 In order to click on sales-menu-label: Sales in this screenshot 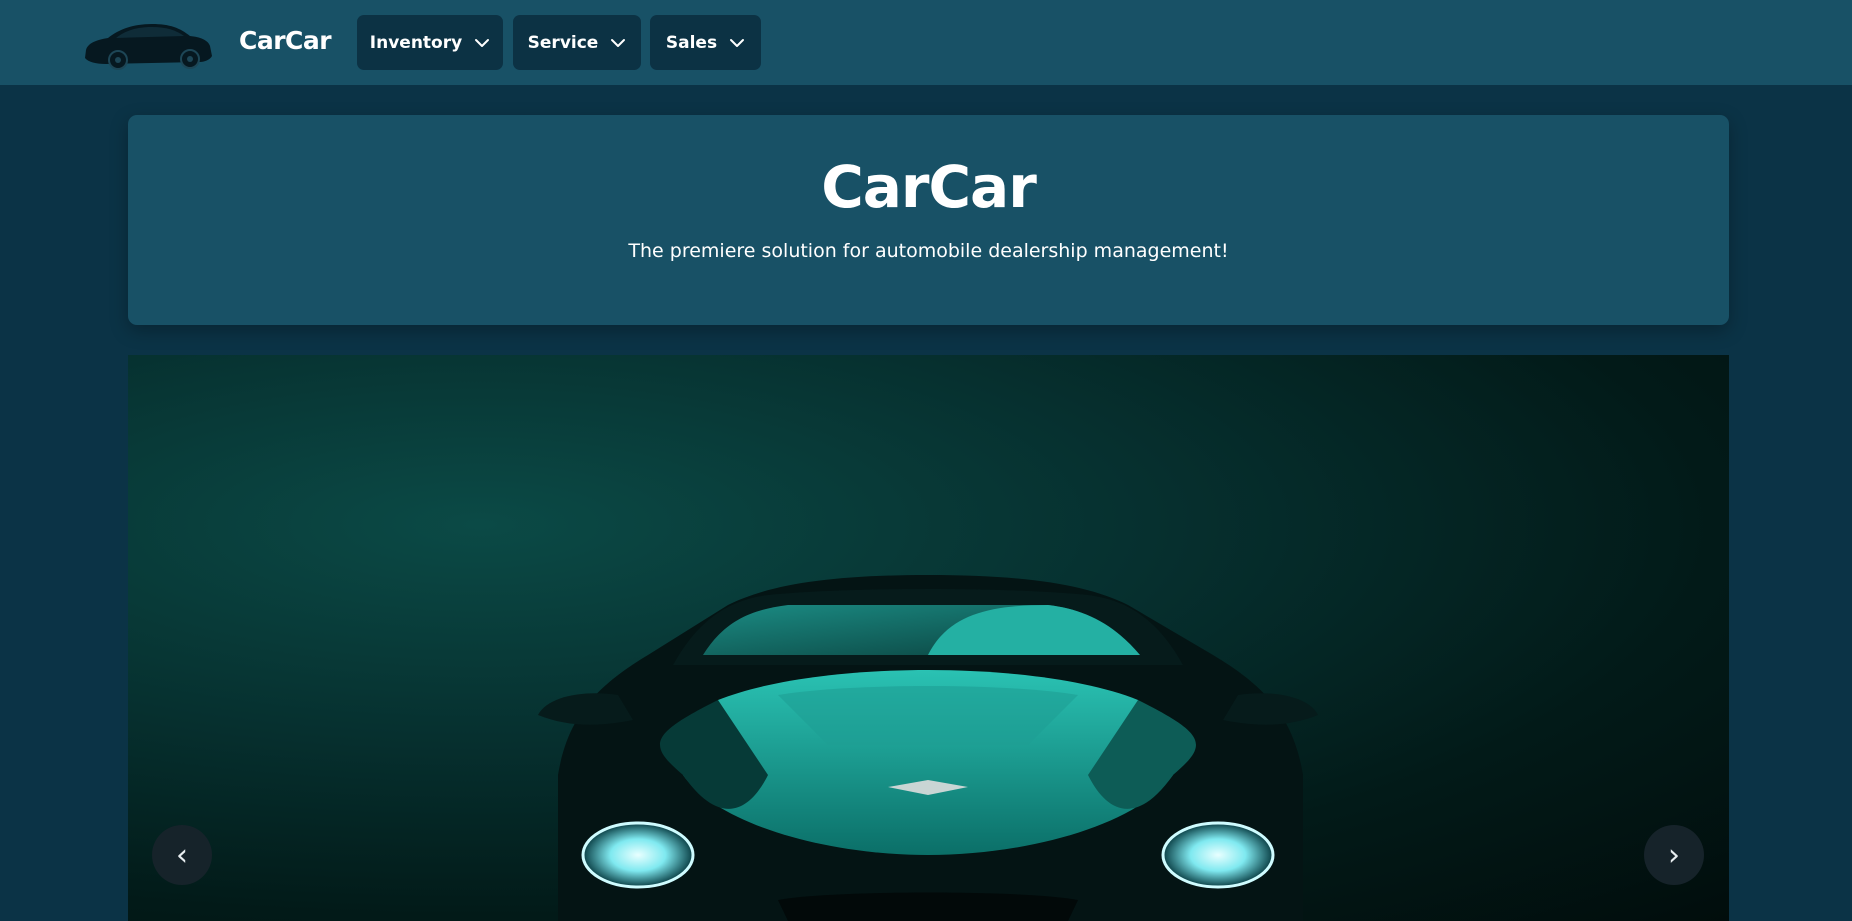, I will do `click(691, 42)`.